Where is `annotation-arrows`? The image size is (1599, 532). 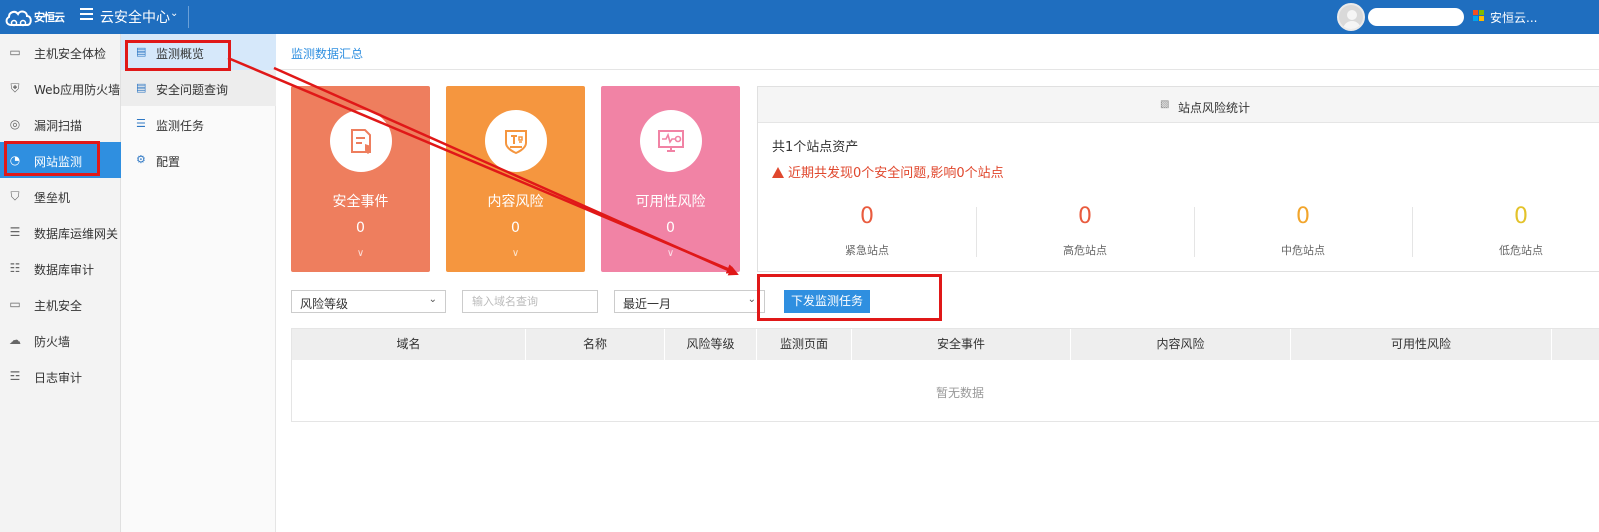 annotation-arrows is located at coordinates (483, 166).